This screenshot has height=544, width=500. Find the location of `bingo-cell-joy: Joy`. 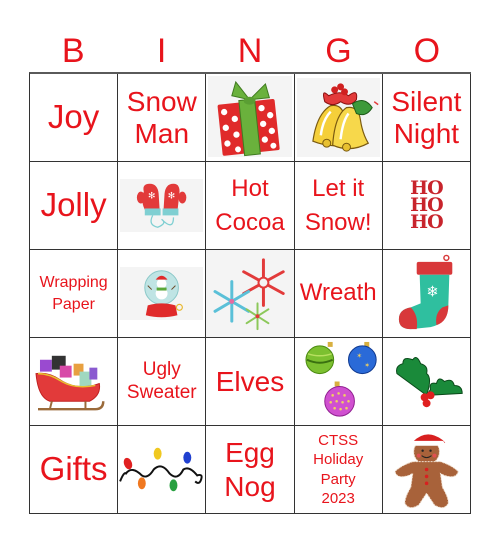

bingo-cell-joy: Joy is located at coordinates (74, 118).